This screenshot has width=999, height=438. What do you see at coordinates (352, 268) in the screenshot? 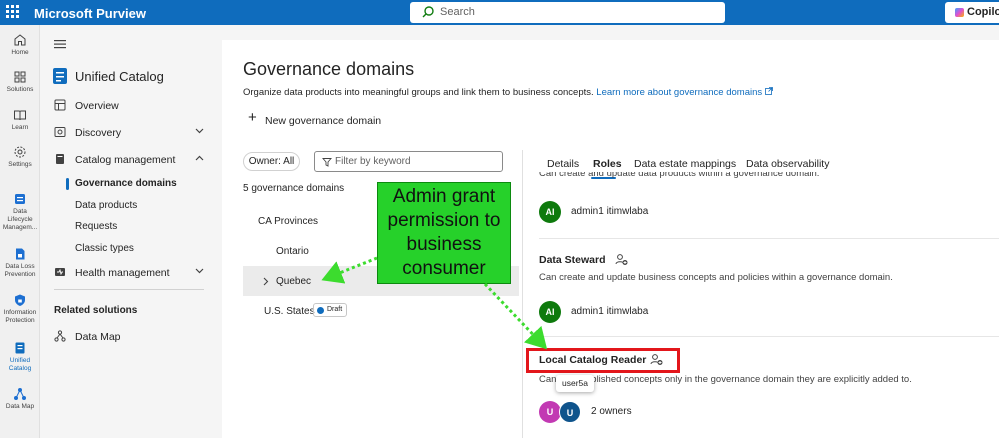
I see `arrow-to-quebec` at bounding box center [352, 268].